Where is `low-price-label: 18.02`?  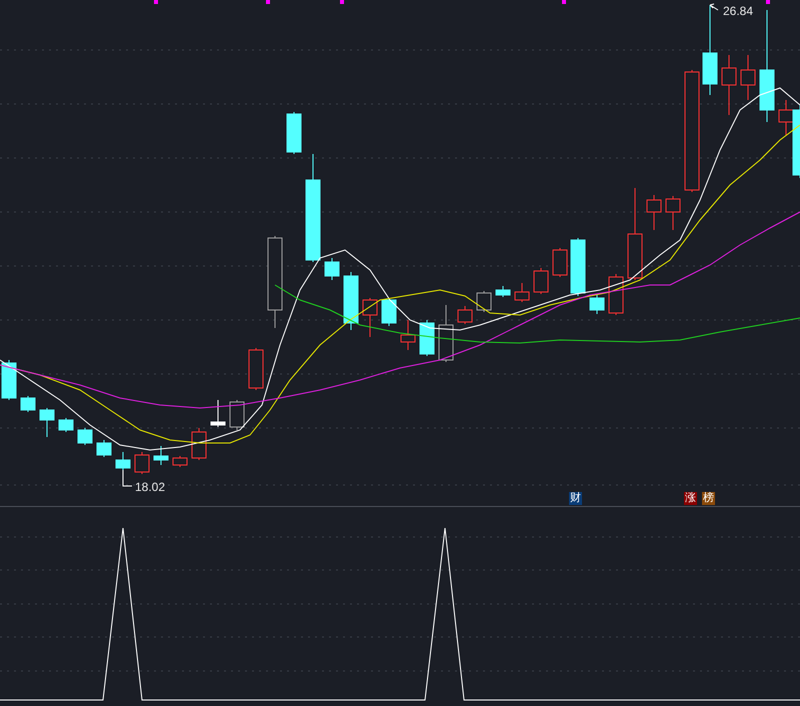
low-price-label: 18.02 is located at coordinates (150, 487).